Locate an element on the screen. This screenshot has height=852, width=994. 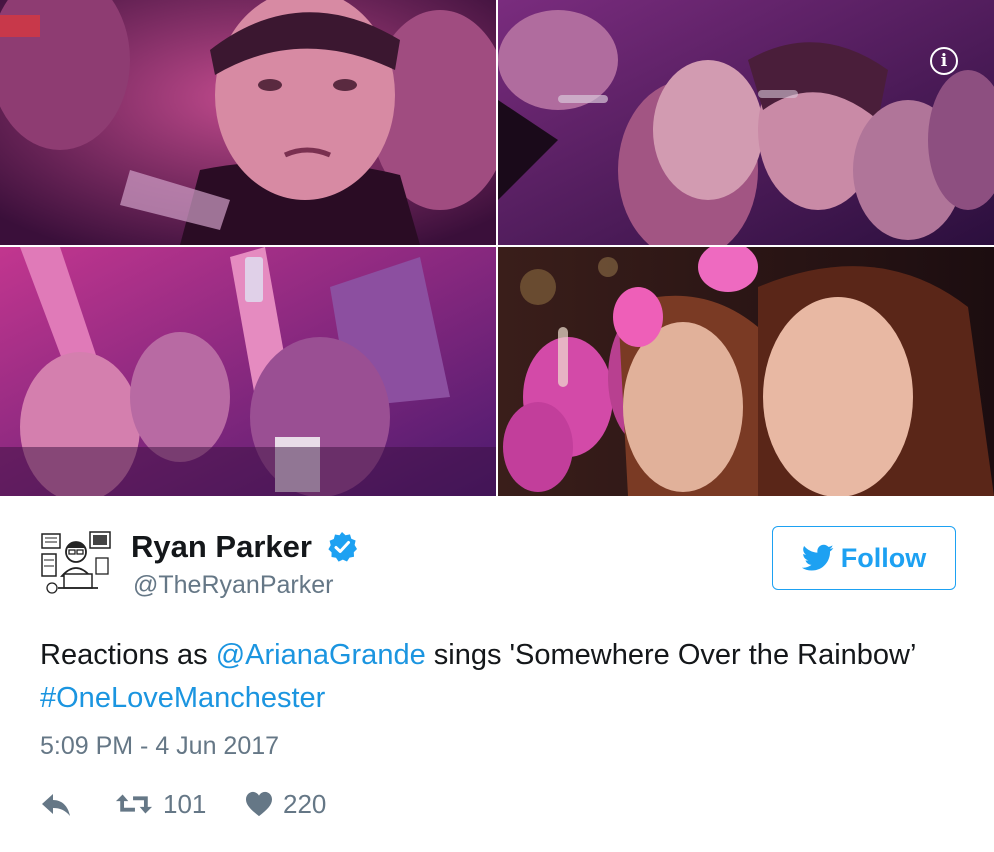
follow-label: Follow is located at coordinates (883, 557).